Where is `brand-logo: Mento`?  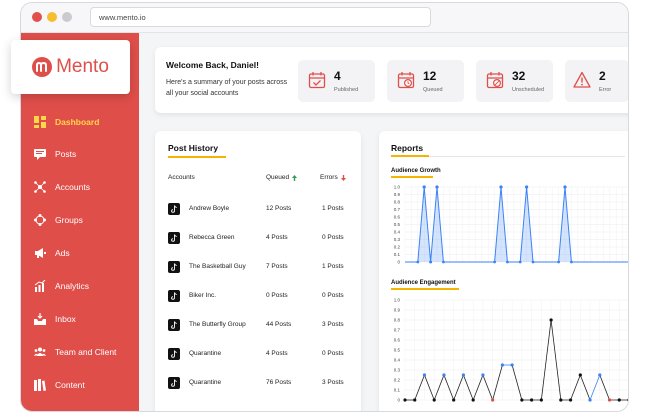
brand-logo: Mento is located at coordinates (70, 67).